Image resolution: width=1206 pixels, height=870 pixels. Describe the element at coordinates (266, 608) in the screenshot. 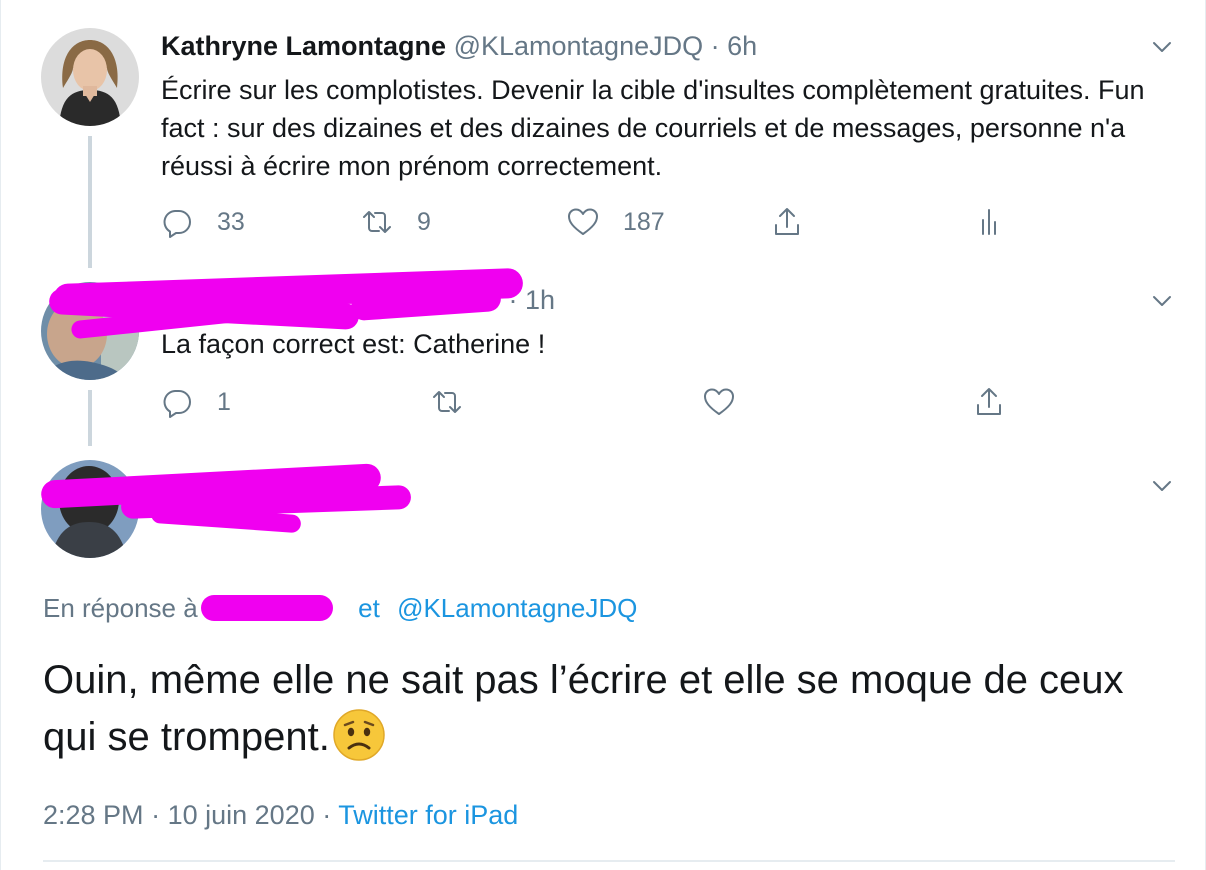

I see `redacted-mention` at that location.